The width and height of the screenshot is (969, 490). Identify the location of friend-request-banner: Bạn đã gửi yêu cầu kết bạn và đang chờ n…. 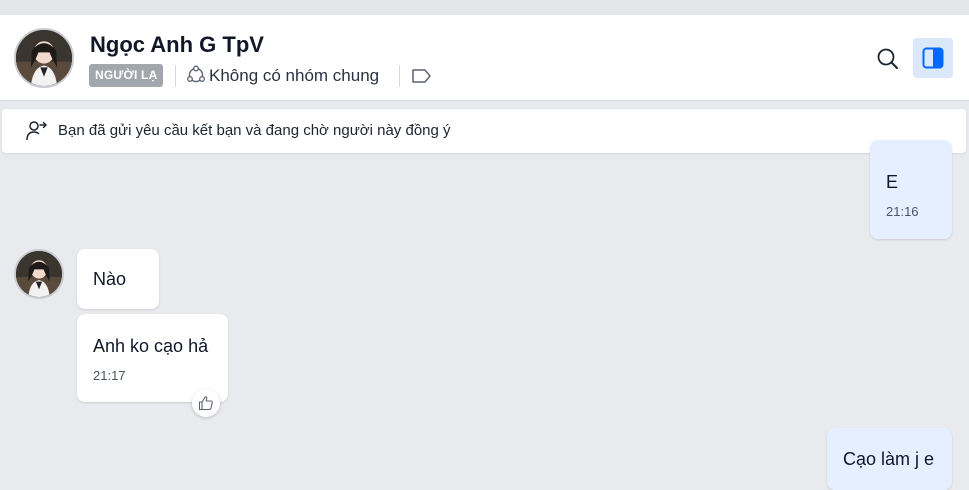
(484, 131).